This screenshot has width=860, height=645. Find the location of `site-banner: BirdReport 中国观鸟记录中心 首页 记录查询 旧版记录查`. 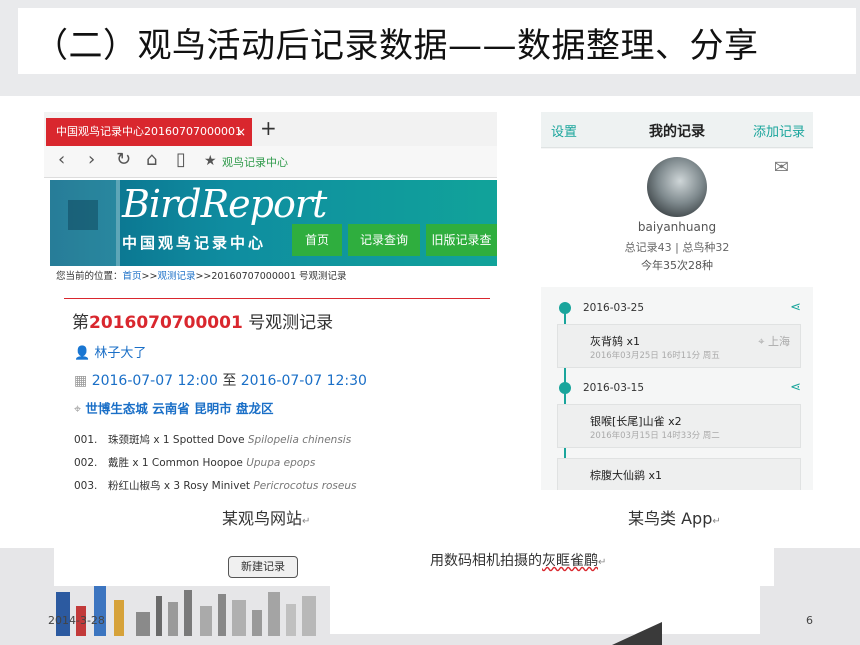

site-banner: BirdReport 中国观鸟记录中心 首页 记录查询 旧版记录查 is located at coordinates (273, 223).